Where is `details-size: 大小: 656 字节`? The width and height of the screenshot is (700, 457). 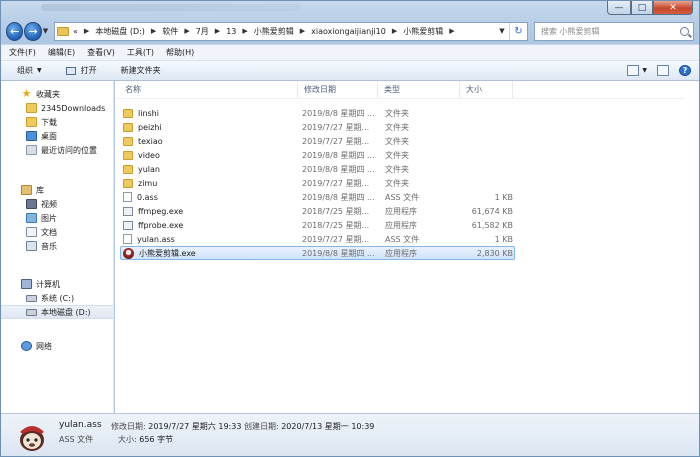
details-size: 大小: 656 字节 is located at coordinates (145, 439).